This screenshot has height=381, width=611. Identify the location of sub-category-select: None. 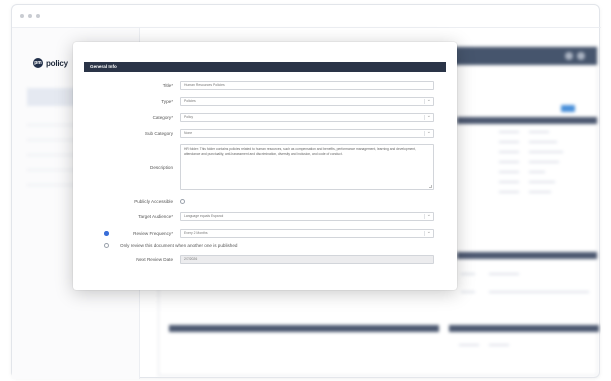
(307, 133).